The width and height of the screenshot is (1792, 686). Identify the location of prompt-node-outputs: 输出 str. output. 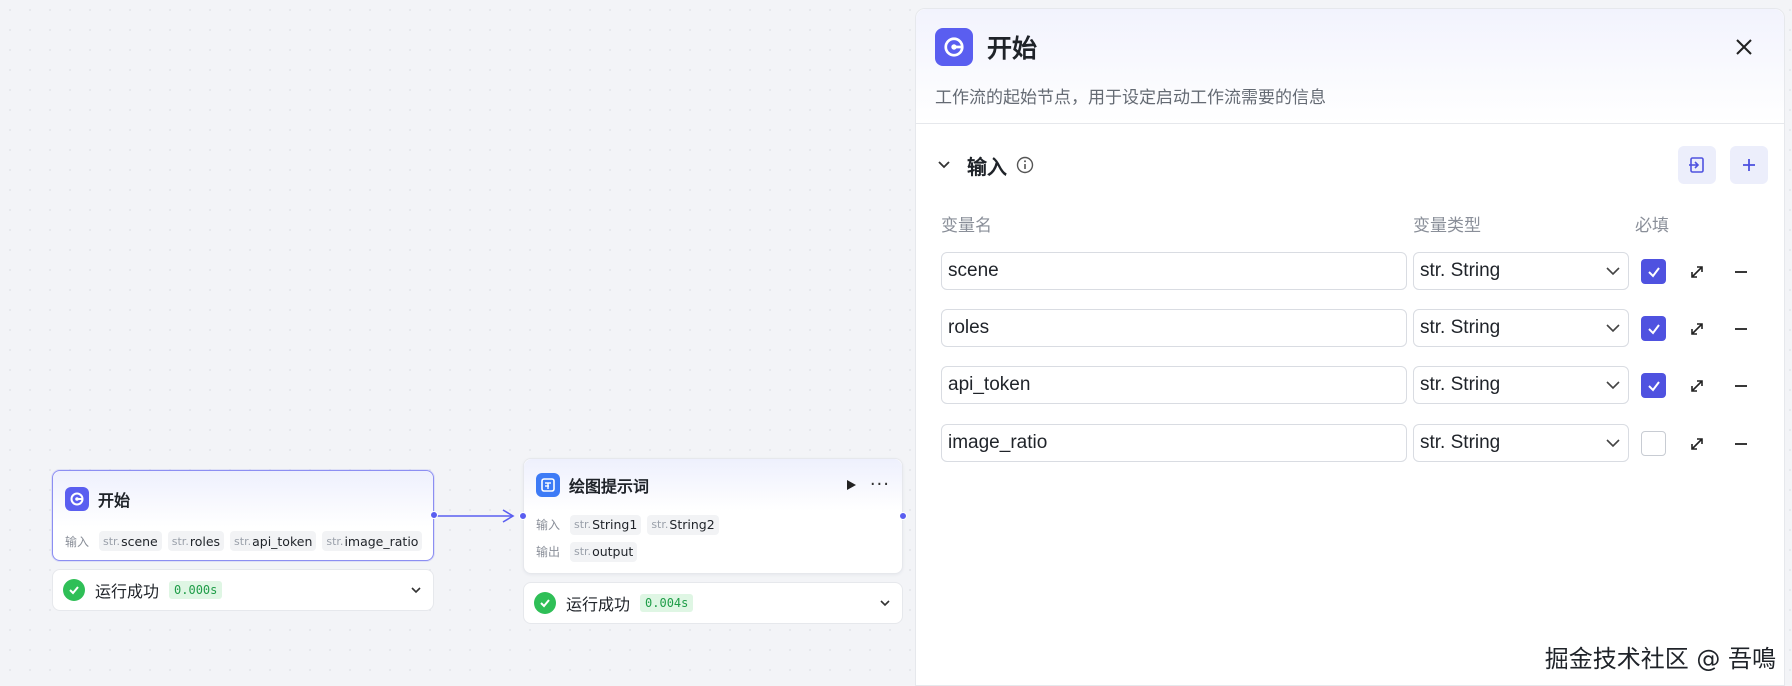
(713, 551).